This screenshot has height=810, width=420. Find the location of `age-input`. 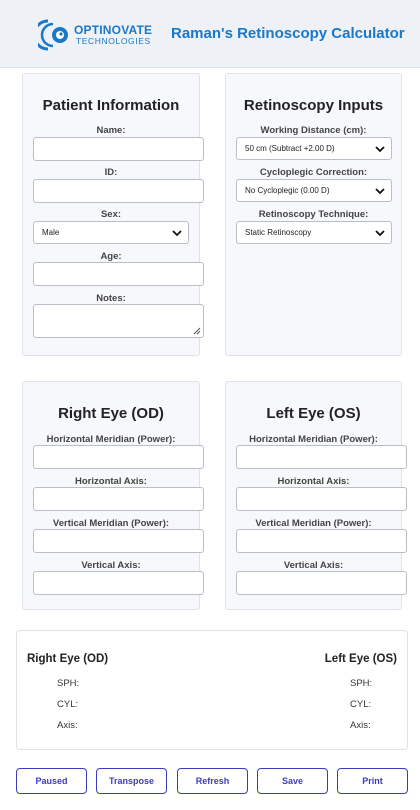

age-input is located at coordinates (118, 274).